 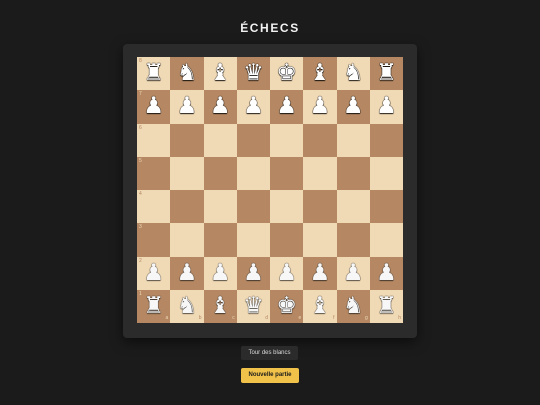 I want to click on square-g8: ♞, so click(x=353, y=74).